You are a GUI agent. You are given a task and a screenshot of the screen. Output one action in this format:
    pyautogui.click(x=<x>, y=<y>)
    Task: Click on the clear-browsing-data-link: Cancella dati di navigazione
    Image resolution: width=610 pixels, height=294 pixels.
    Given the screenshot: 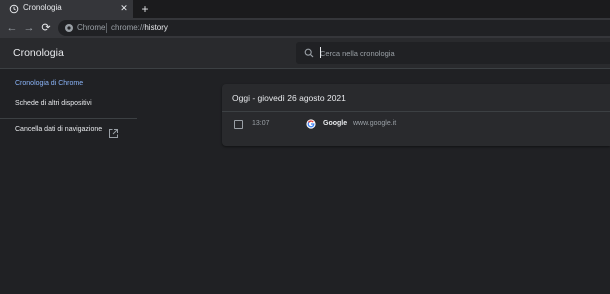 What is the action you would take?
    pyautogui.click(x=60, y=129)
    